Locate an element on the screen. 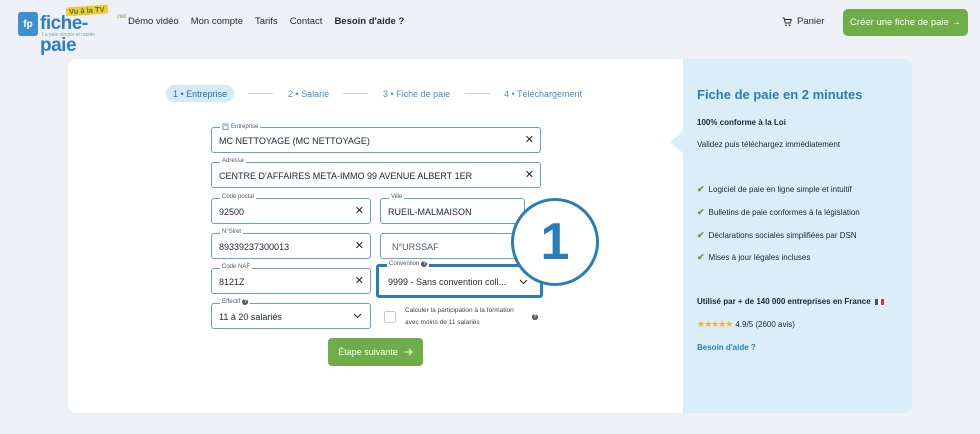  france-flag-icon is located at coordinates (879, 301).